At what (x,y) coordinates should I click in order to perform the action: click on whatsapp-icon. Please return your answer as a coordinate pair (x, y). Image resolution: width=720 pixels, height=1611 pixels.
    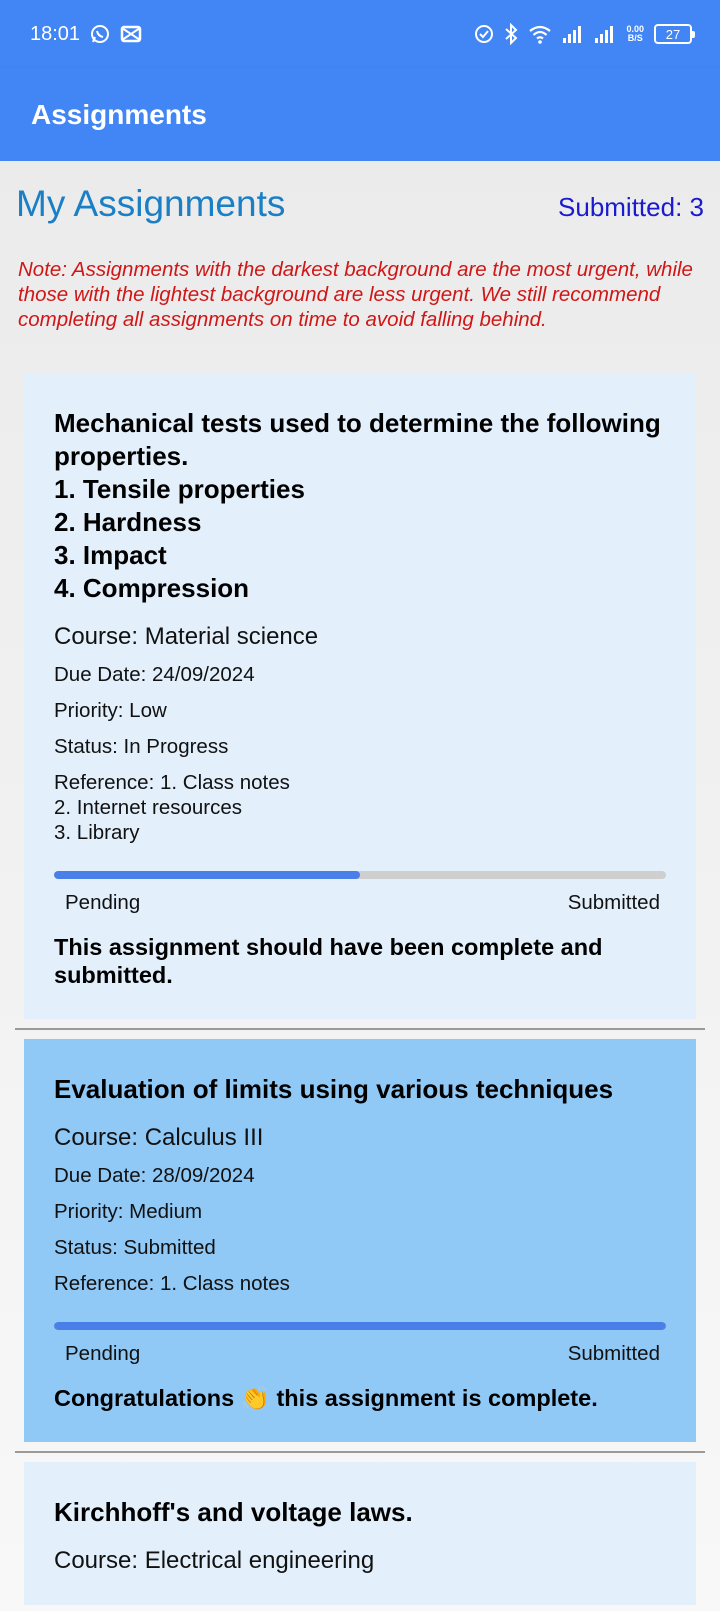
    Looking at the image, I should click on (100, 34).